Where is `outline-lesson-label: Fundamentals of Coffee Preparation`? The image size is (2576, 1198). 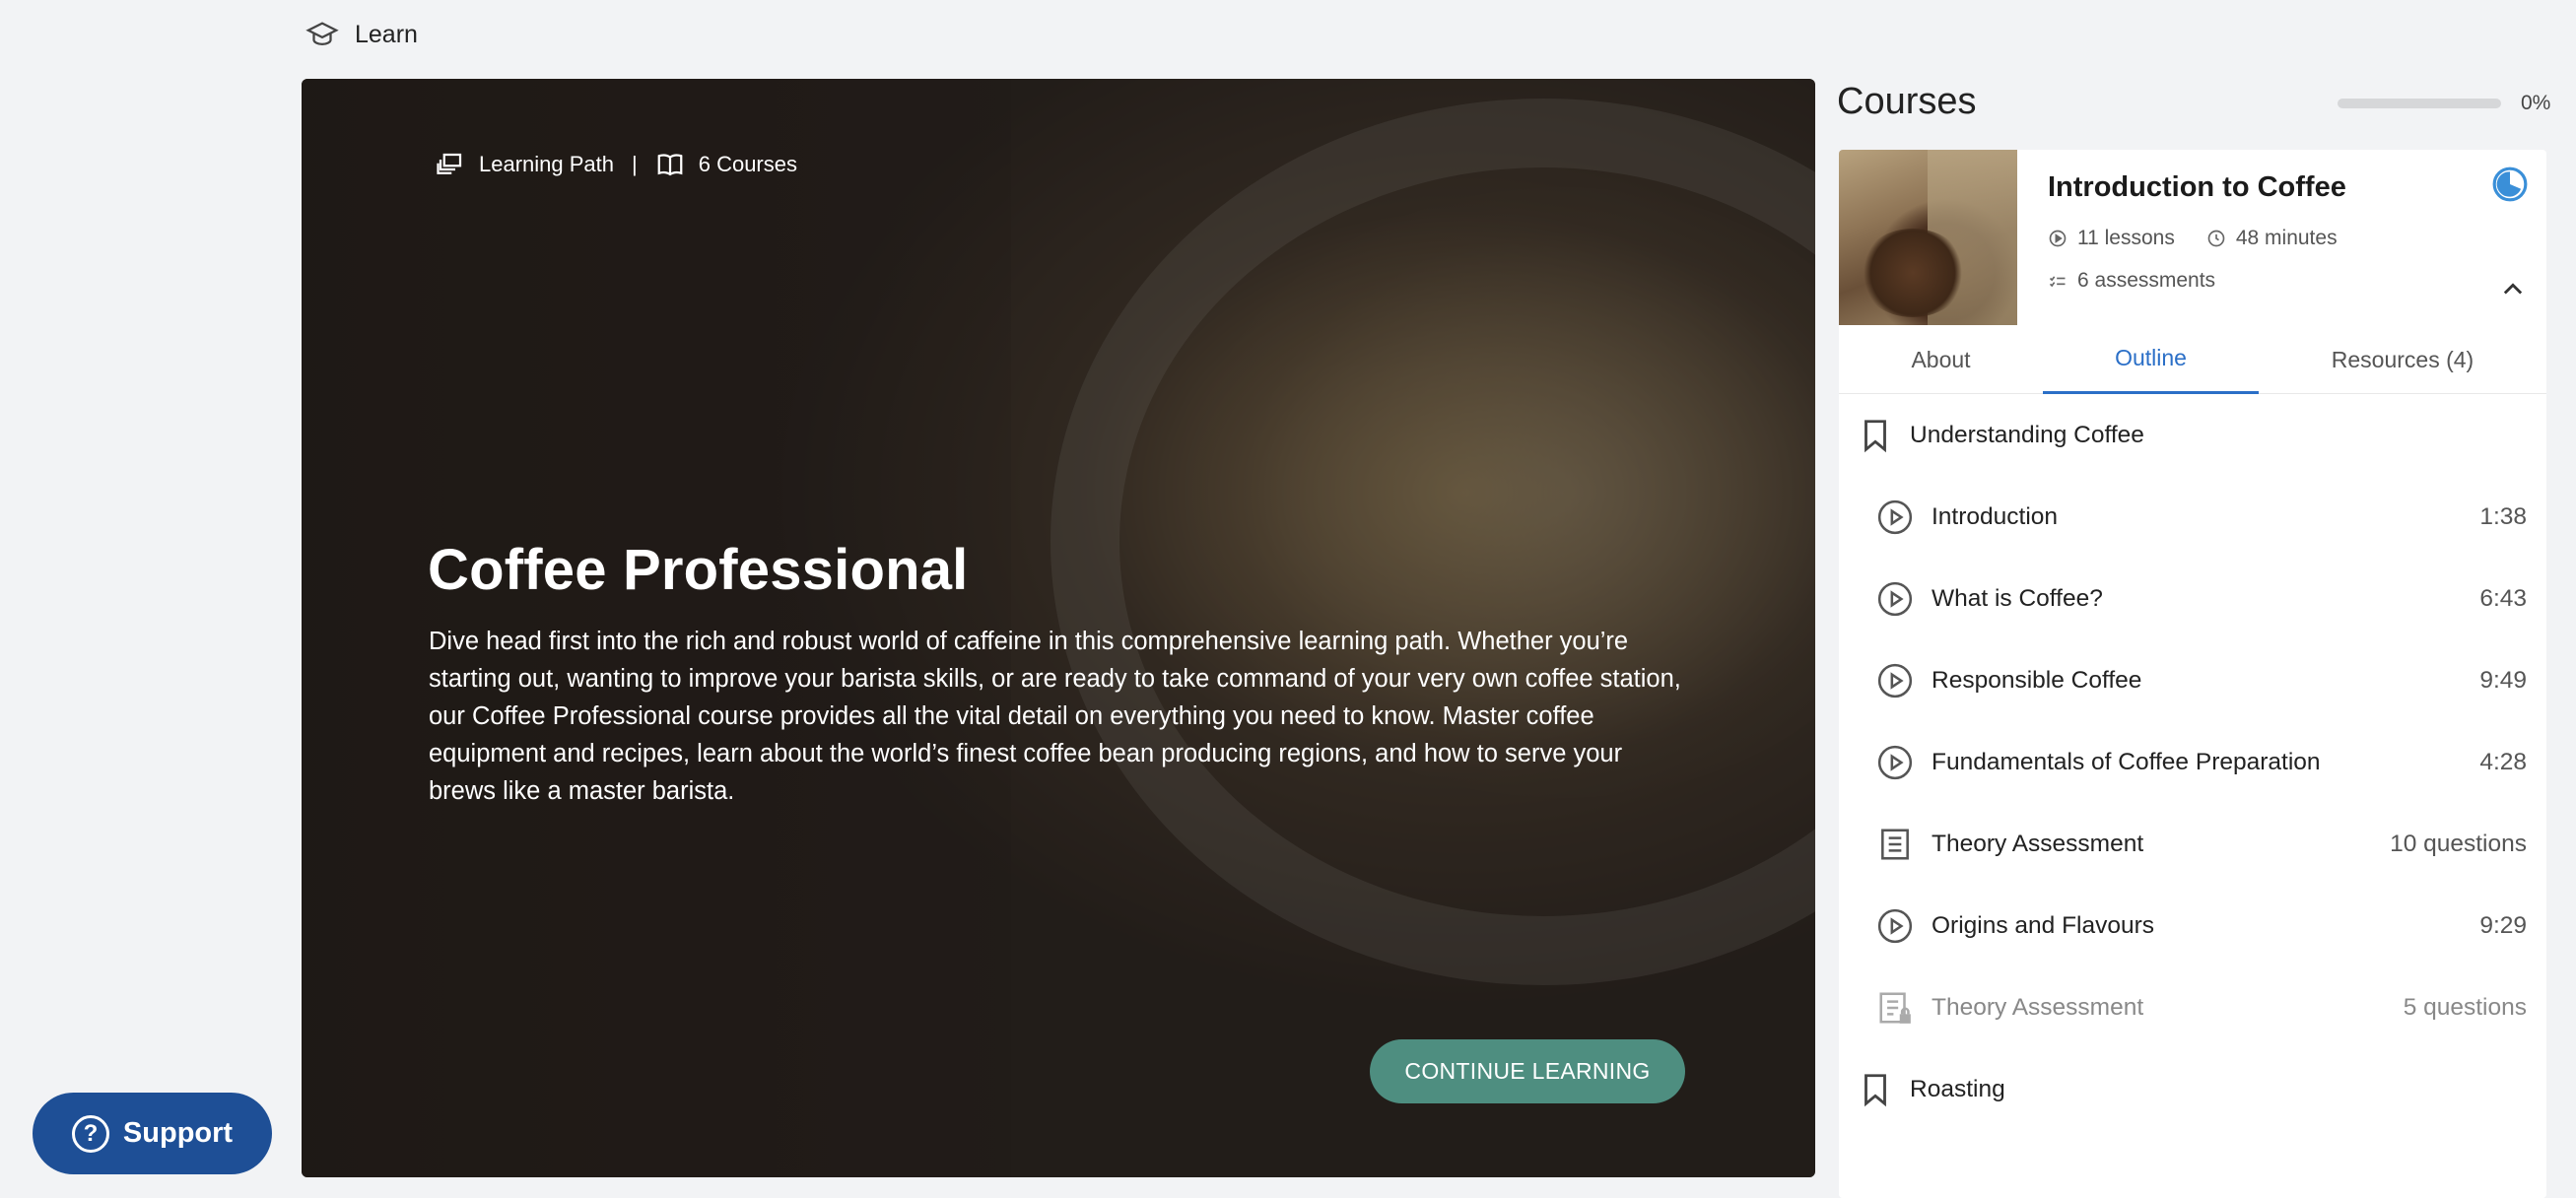
outline-lesson-label: Fundamentals of Coffee Preparation is located at coordinates (2126, 761).